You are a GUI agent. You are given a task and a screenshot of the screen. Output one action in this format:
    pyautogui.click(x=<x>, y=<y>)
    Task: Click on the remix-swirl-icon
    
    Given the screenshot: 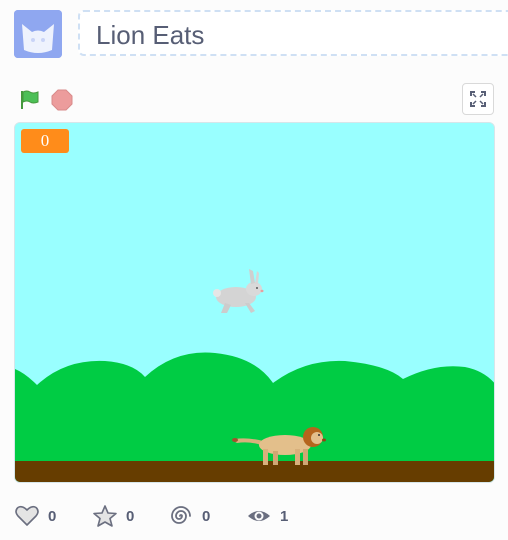 What is the action you would take?
    pyautogui.click(x=181, y=515)
    